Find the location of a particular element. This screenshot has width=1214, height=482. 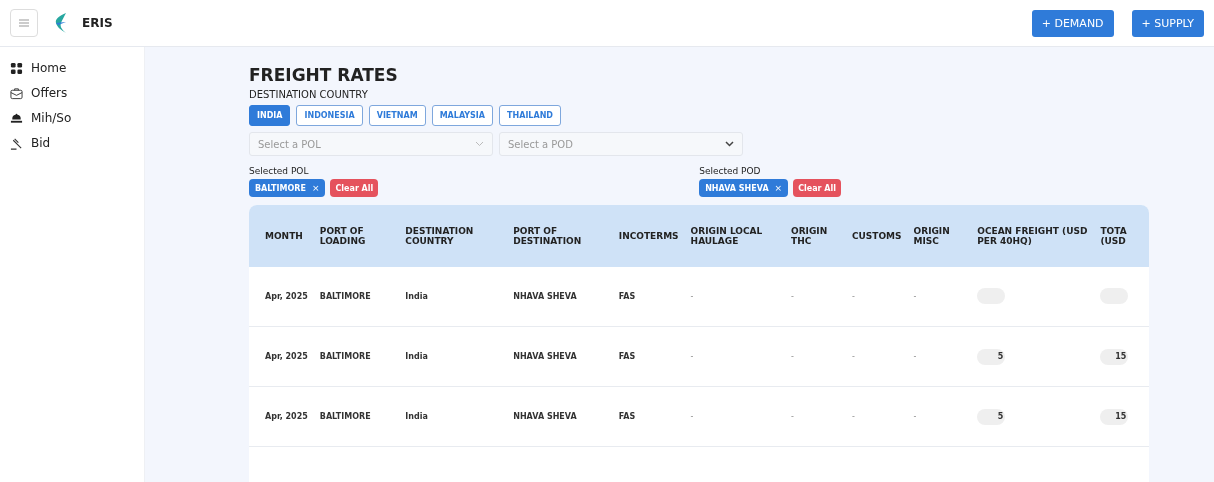

selected-label: Selected POD is located at coordinates (730, 171).